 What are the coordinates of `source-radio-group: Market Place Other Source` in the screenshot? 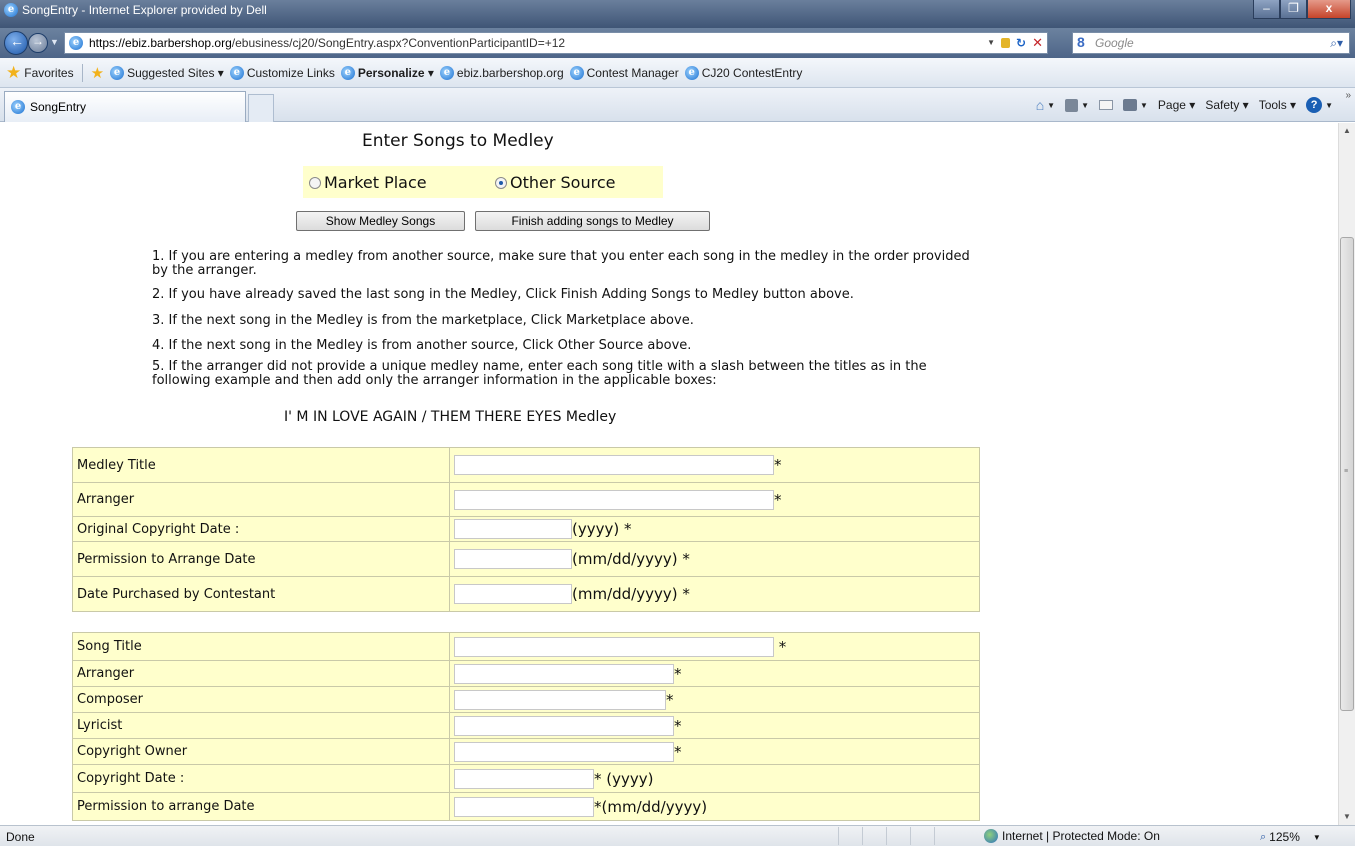 It's located at (483, 182).